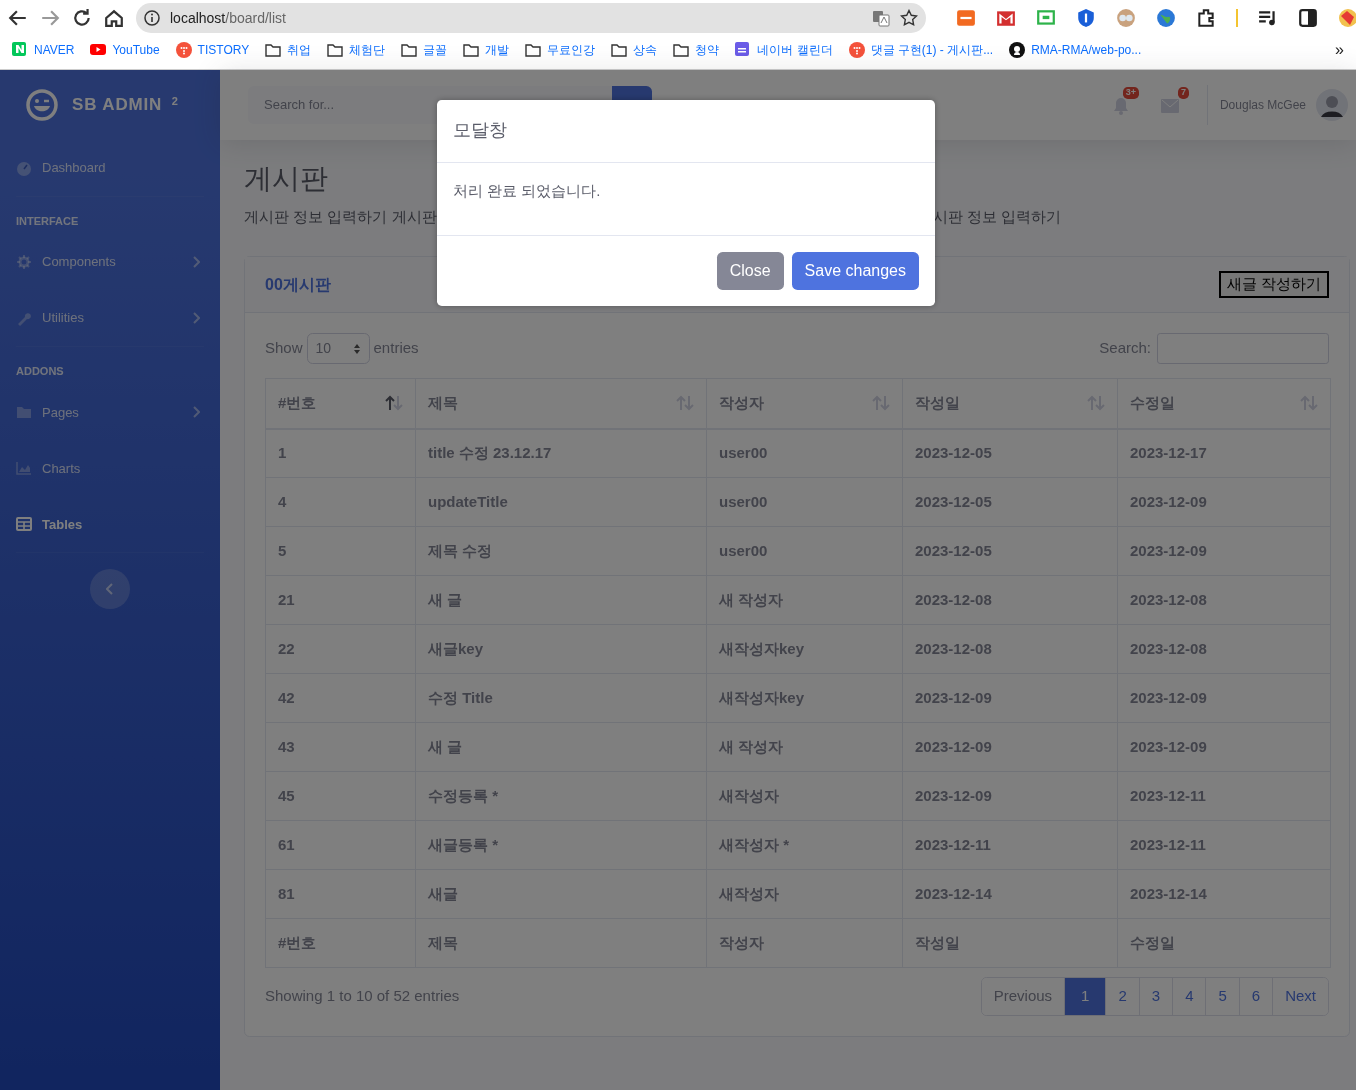  Describe the element at coordinates (1300, 997) in the screenshot. I see `page-link: Next` at that location.